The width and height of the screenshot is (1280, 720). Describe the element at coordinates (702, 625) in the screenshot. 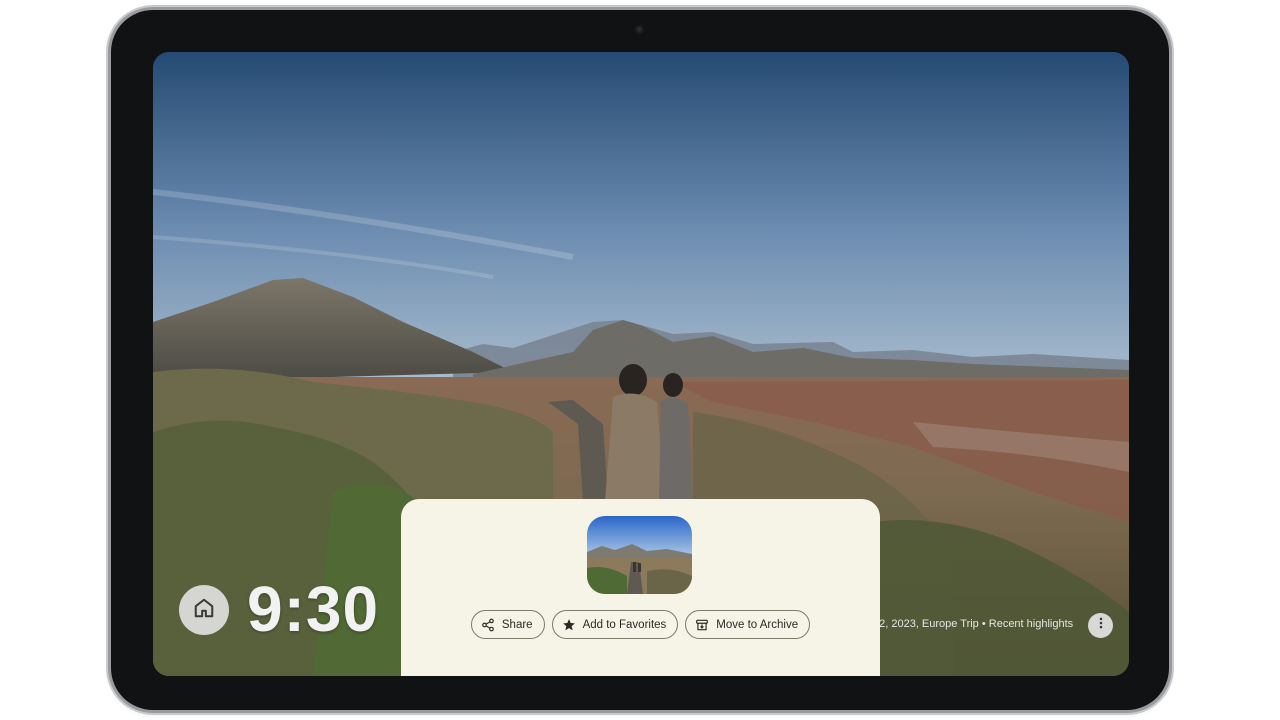

I see `archive-icon` at that location.